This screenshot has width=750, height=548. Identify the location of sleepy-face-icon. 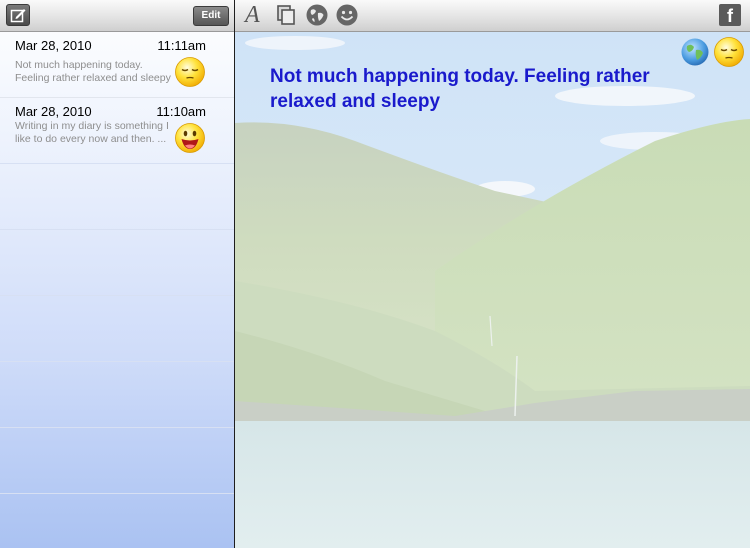
(190, 72).